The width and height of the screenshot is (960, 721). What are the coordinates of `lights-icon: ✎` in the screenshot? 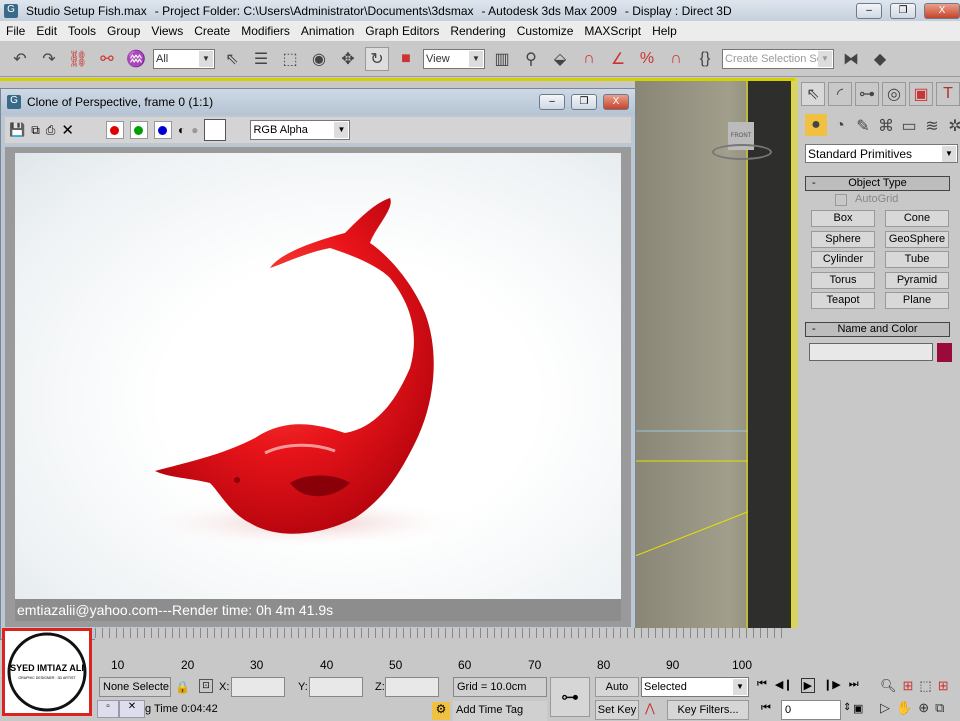 It's located at (863, 126).